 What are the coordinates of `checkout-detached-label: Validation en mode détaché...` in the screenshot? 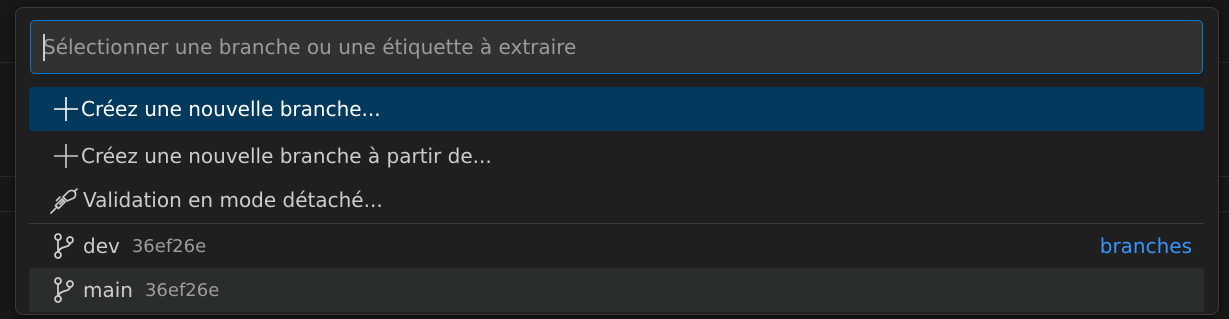 It's located at (233, 200).